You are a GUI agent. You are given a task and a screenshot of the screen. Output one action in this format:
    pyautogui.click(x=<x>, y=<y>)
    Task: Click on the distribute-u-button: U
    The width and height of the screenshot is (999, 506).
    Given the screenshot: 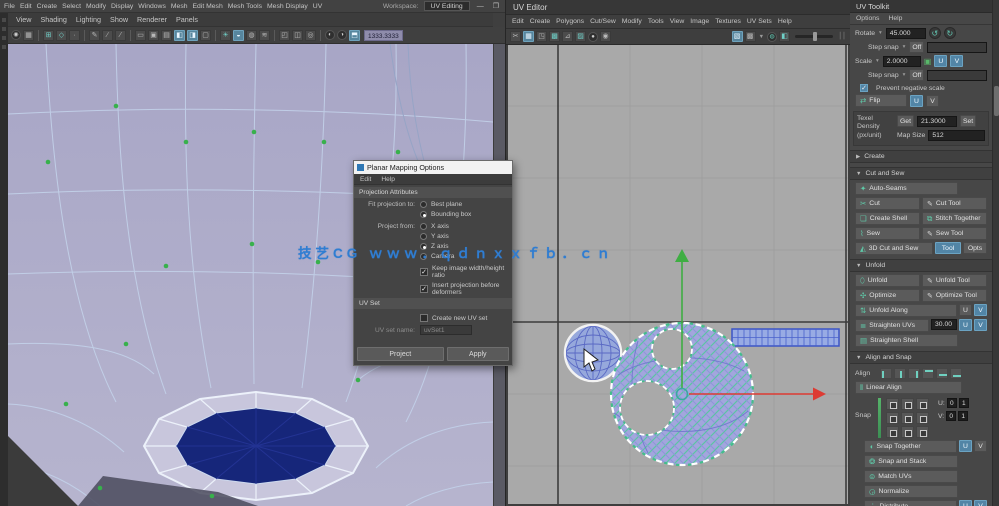 What is the action you would take?
    pyautogui.click(x=965, y=503)
    